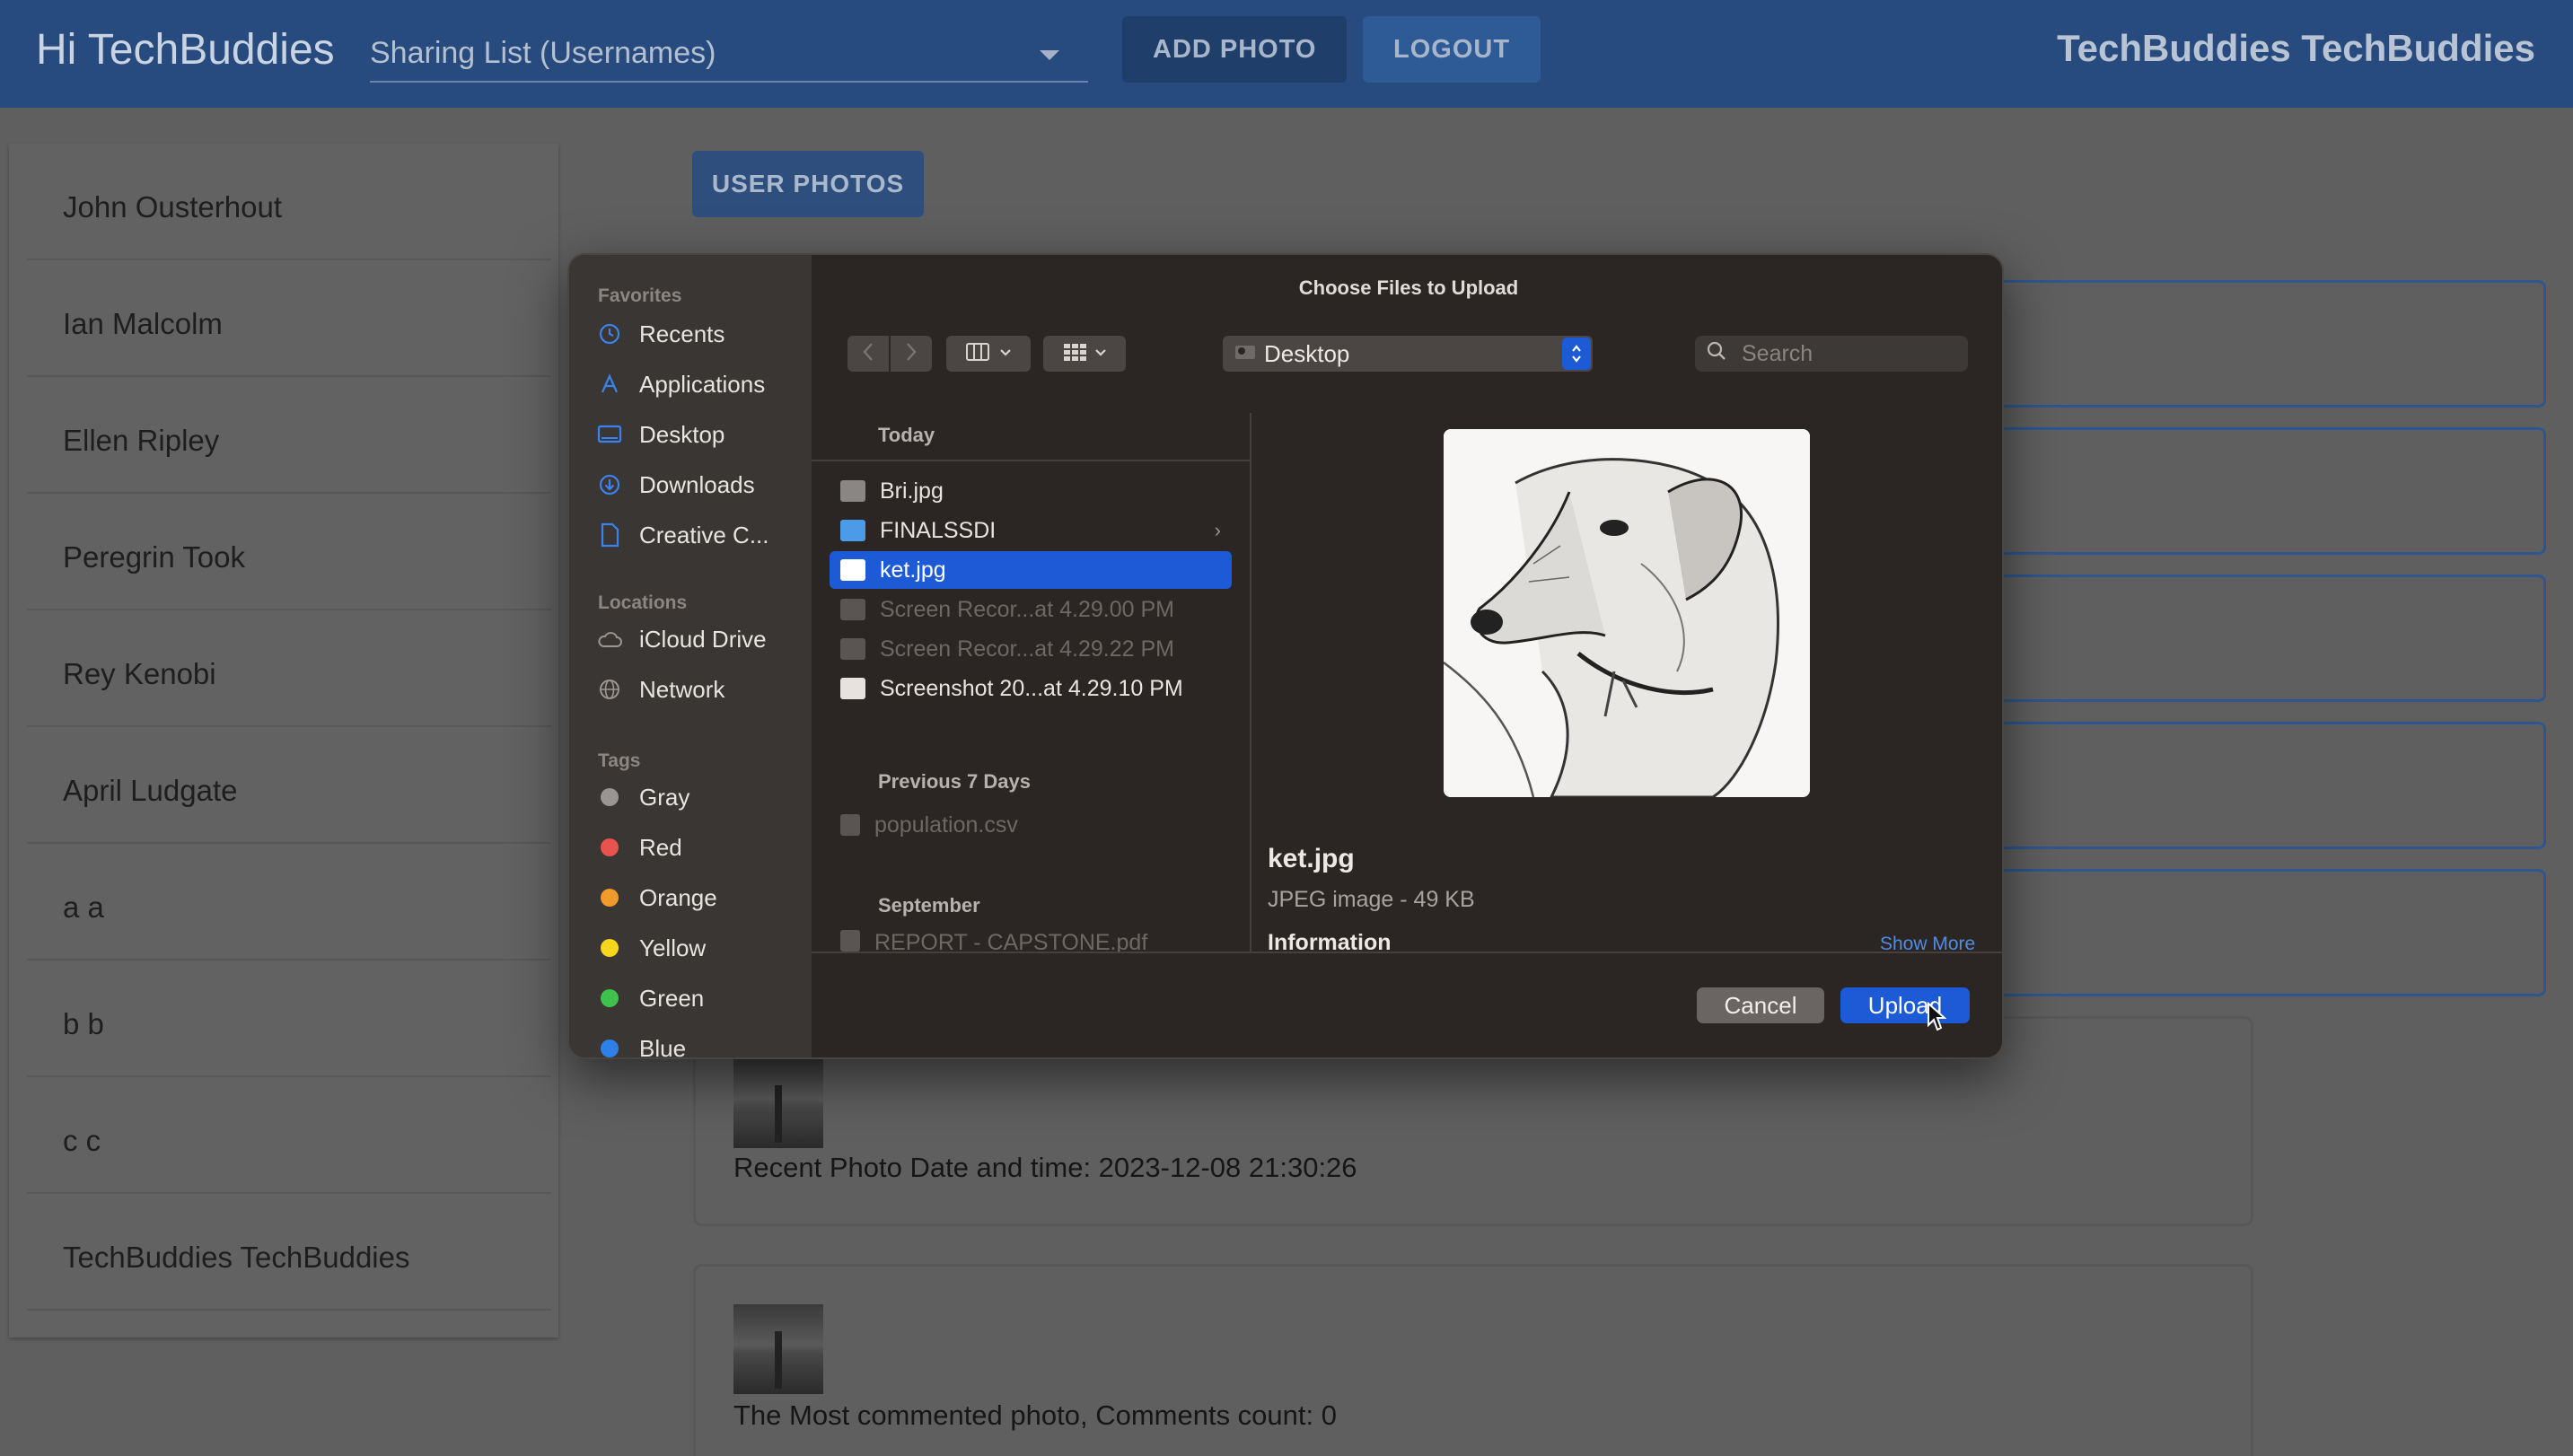  I want to click on dog-sketch-image, so click(1627, 613).